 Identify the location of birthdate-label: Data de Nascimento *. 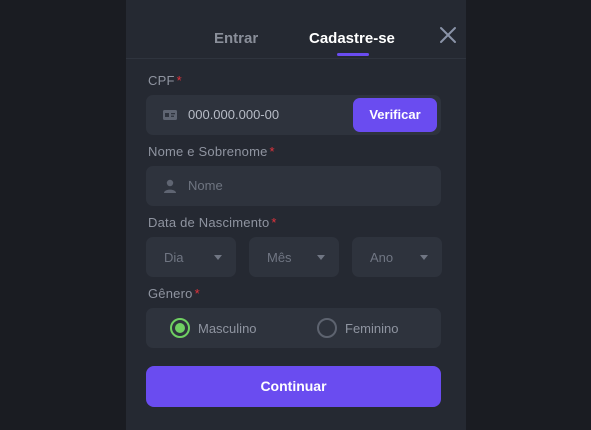
(212, 222).